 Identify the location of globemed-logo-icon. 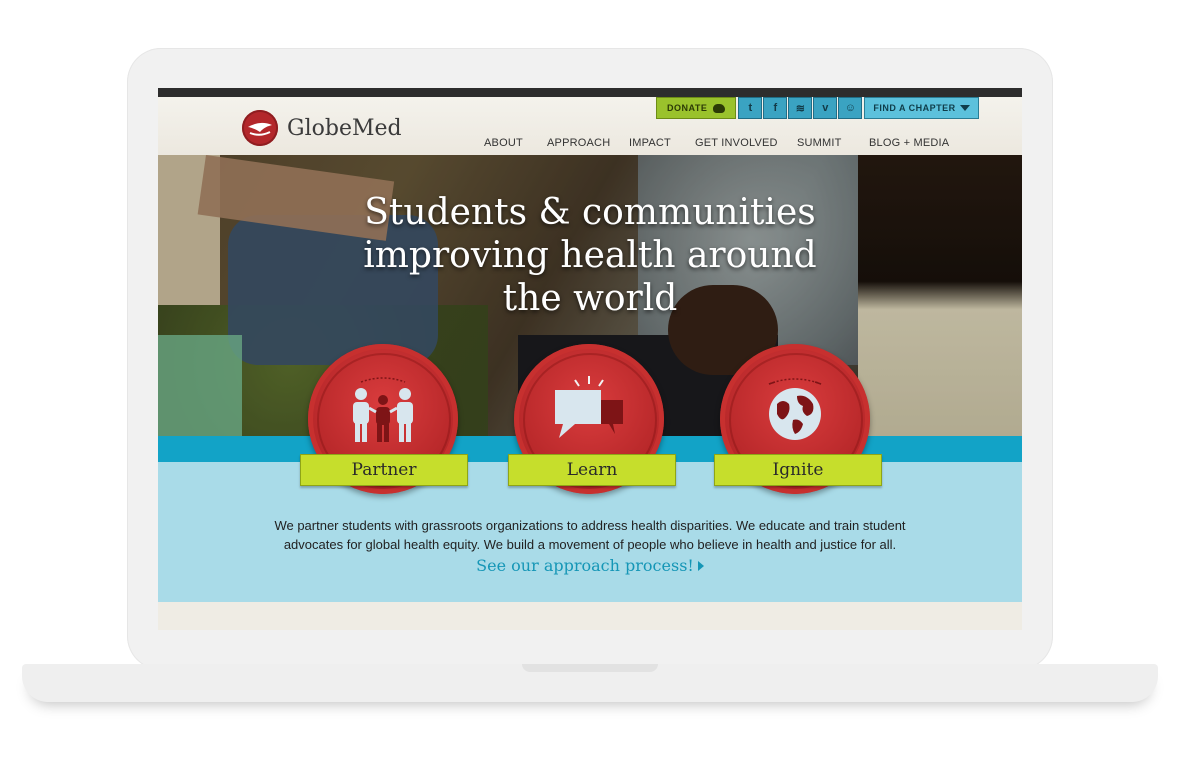
(260, 128).